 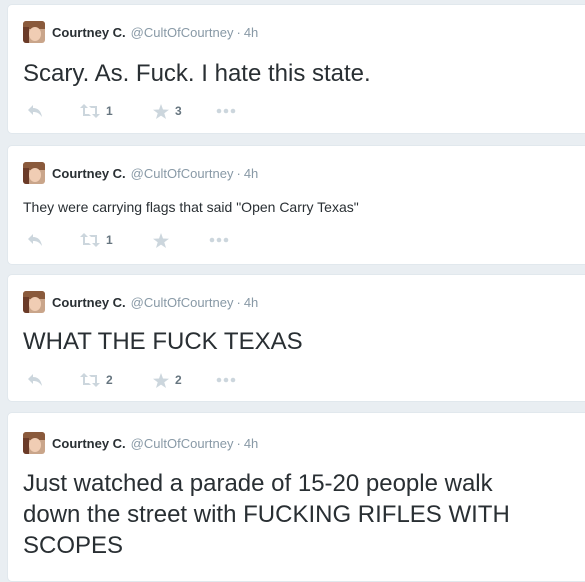 I want to click on favorite-button, so click(x=164, y=240).